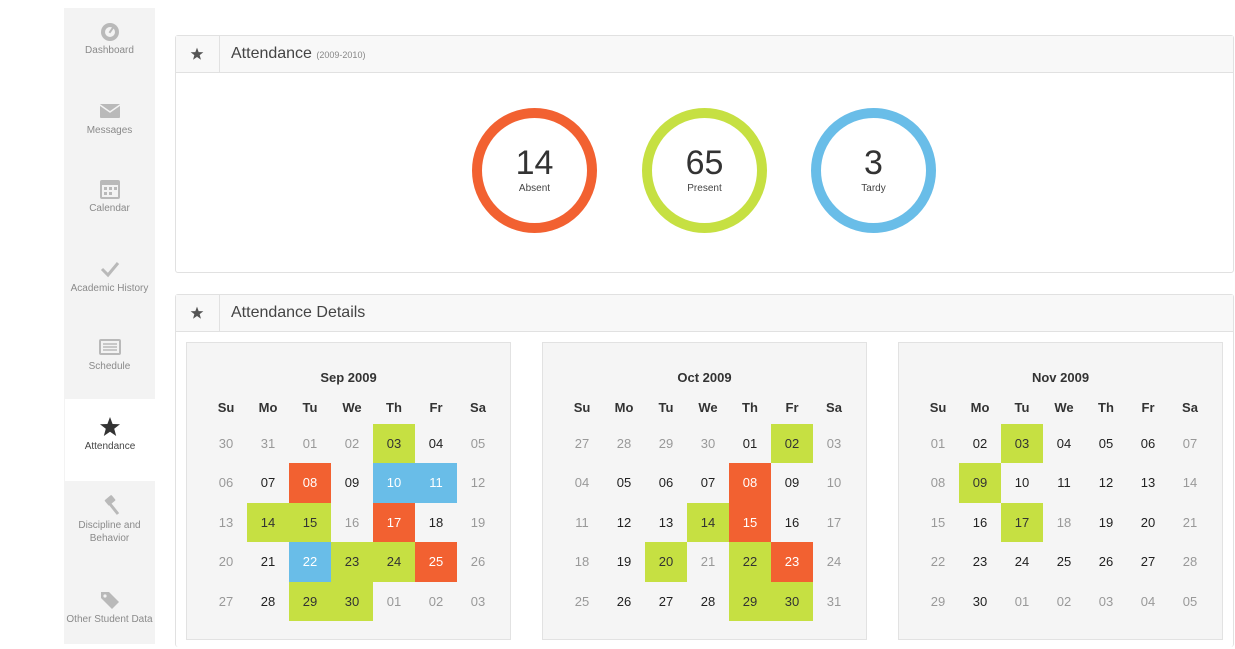 The image size is (1235, 649). What do you see at coordinates (394, 483) in the screenshot?
I see `calendar-day-tardy: 10` at bounding box center [394, 483].